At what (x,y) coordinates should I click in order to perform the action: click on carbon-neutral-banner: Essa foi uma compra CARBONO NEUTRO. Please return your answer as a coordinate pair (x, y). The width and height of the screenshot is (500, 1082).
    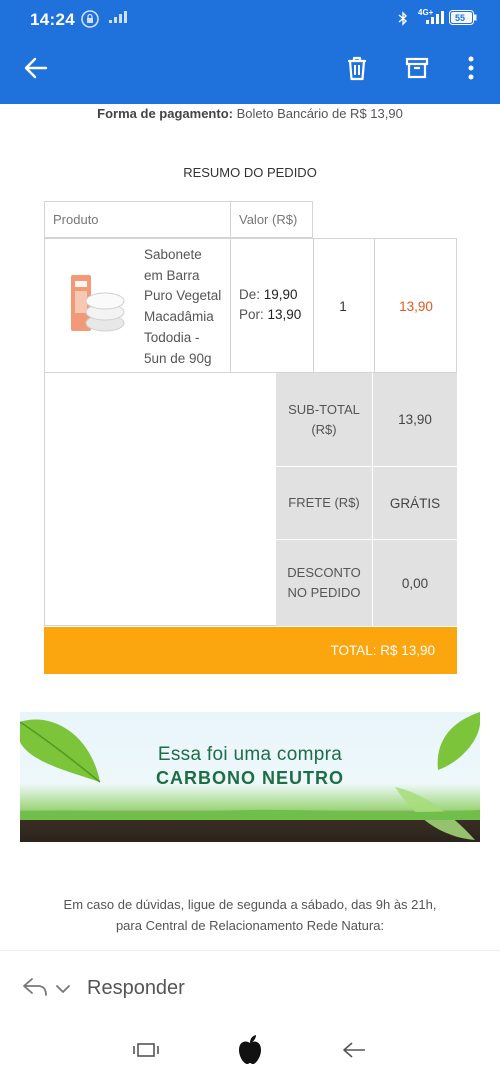
    Looking at the image, I should click on (250, 777).